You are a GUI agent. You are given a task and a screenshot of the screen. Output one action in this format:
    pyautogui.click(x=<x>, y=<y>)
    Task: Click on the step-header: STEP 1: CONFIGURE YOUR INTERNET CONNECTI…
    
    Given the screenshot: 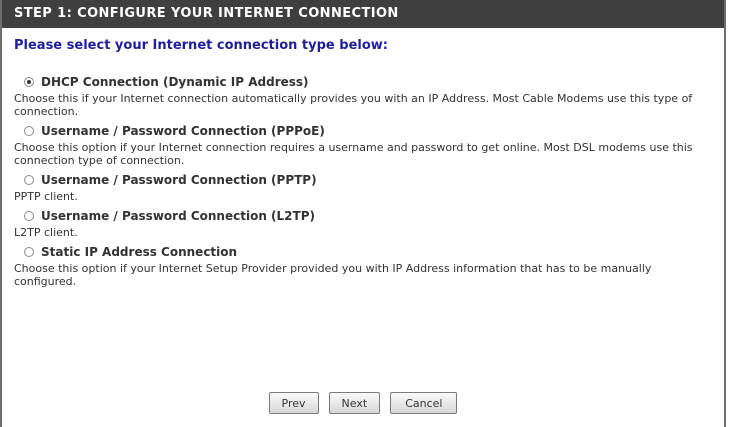 What is the action you would take?
    pyautogui.click(x=363, y=14)
    